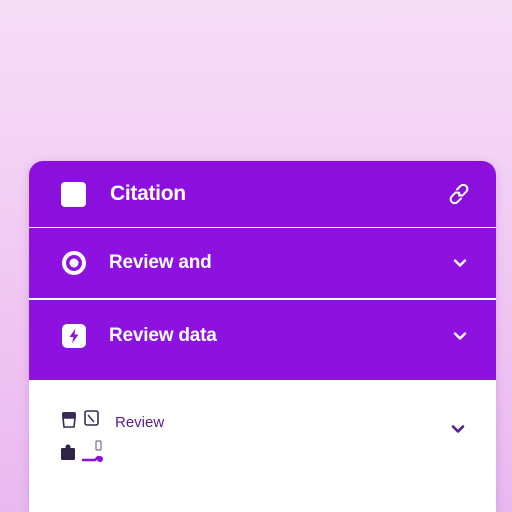  Describe the element at coordinates (74, 263) in the screenshot. I see `target-icon` at that location.